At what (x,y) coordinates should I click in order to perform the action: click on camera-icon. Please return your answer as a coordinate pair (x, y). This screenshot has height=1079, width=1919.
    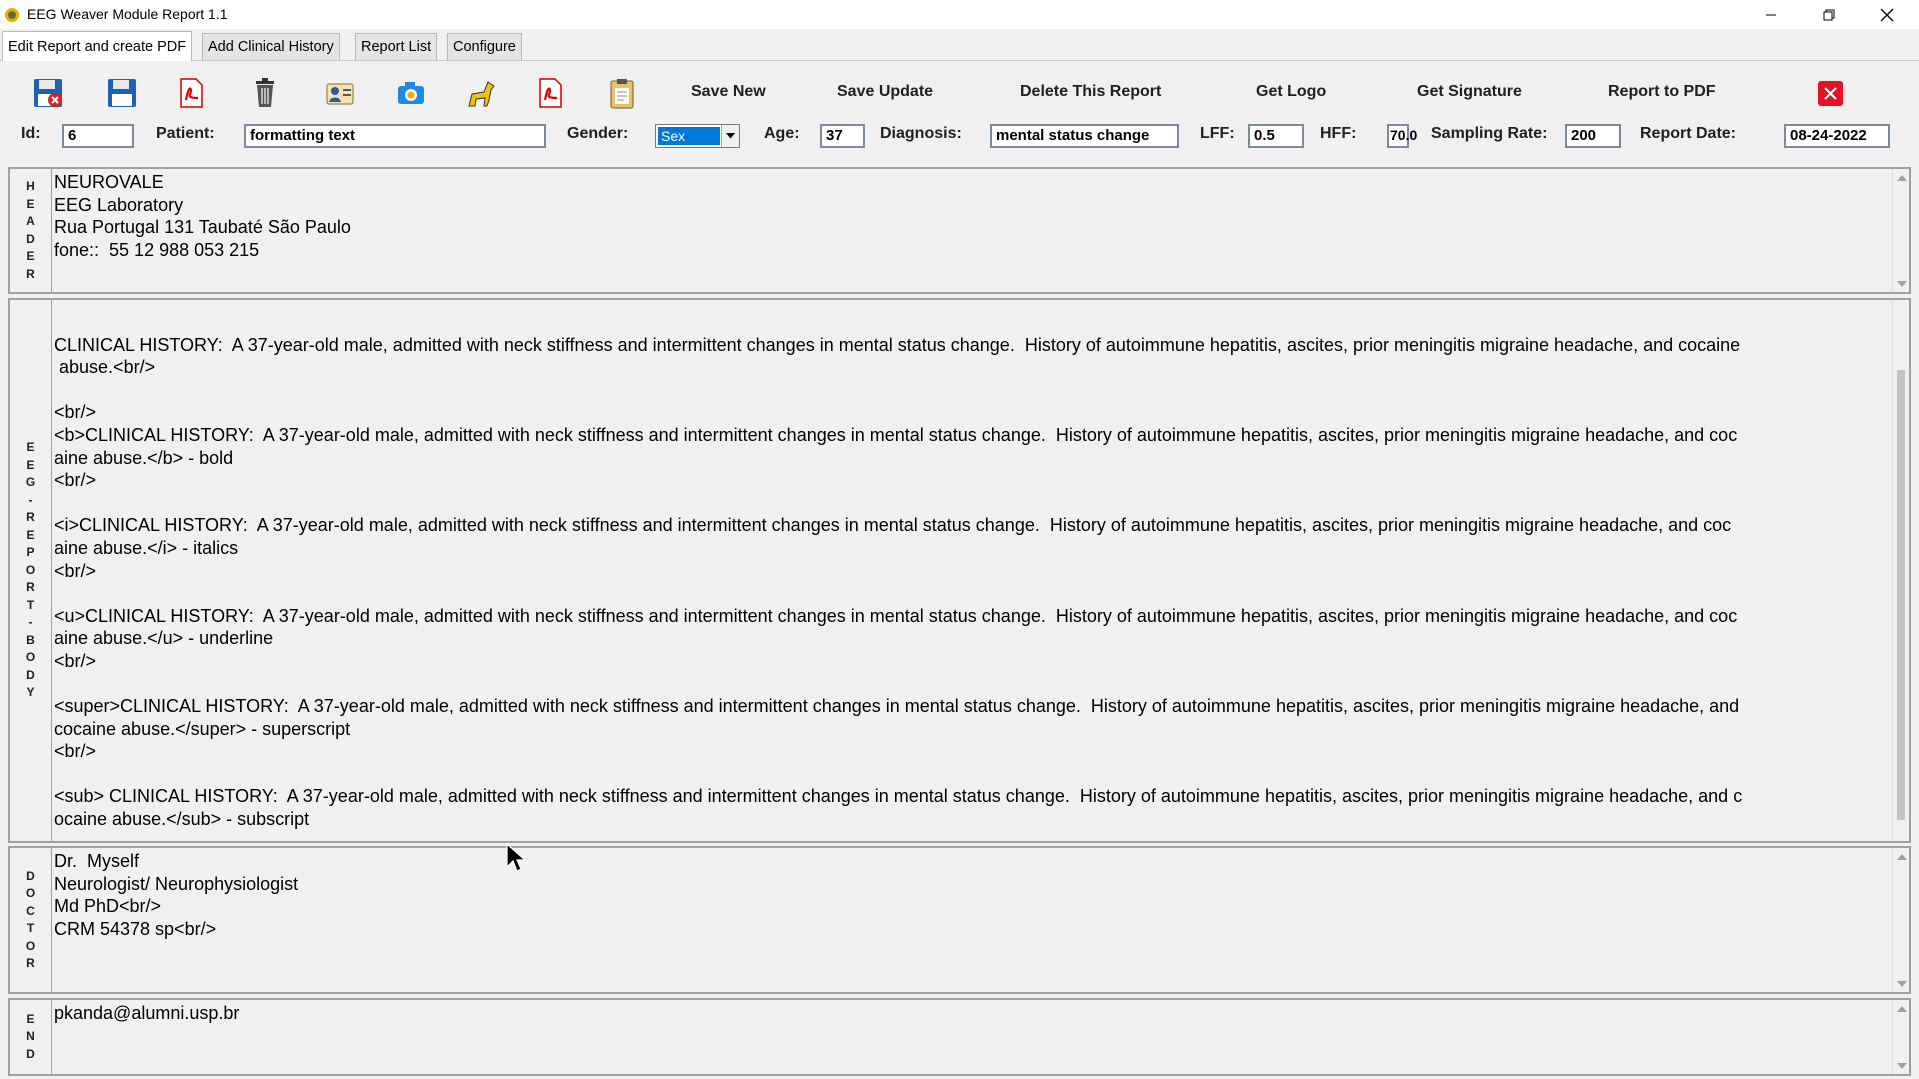
    Looking at the image, I should click on (411, 93).